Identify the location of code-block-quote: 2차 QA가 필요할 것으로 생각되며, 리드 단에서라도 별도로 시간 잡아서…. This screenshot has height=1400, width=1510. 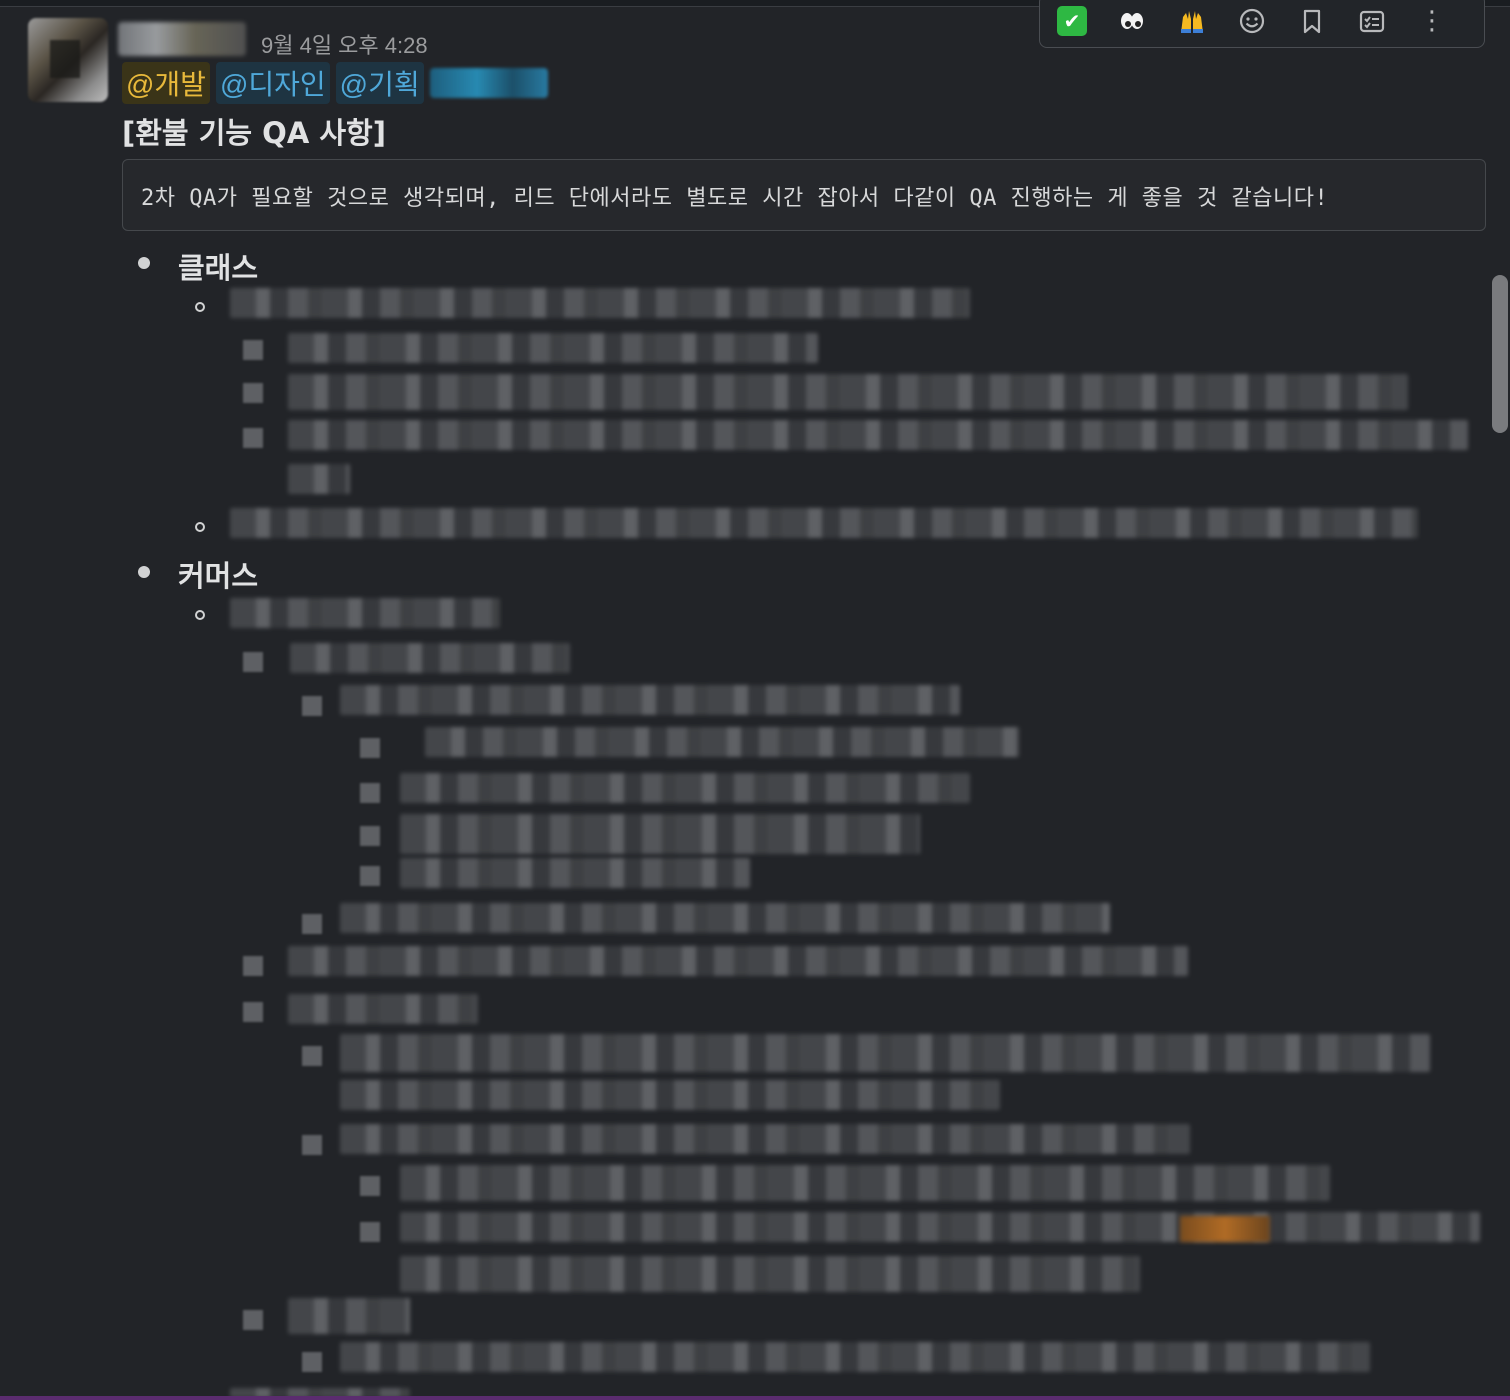
(804, 195).